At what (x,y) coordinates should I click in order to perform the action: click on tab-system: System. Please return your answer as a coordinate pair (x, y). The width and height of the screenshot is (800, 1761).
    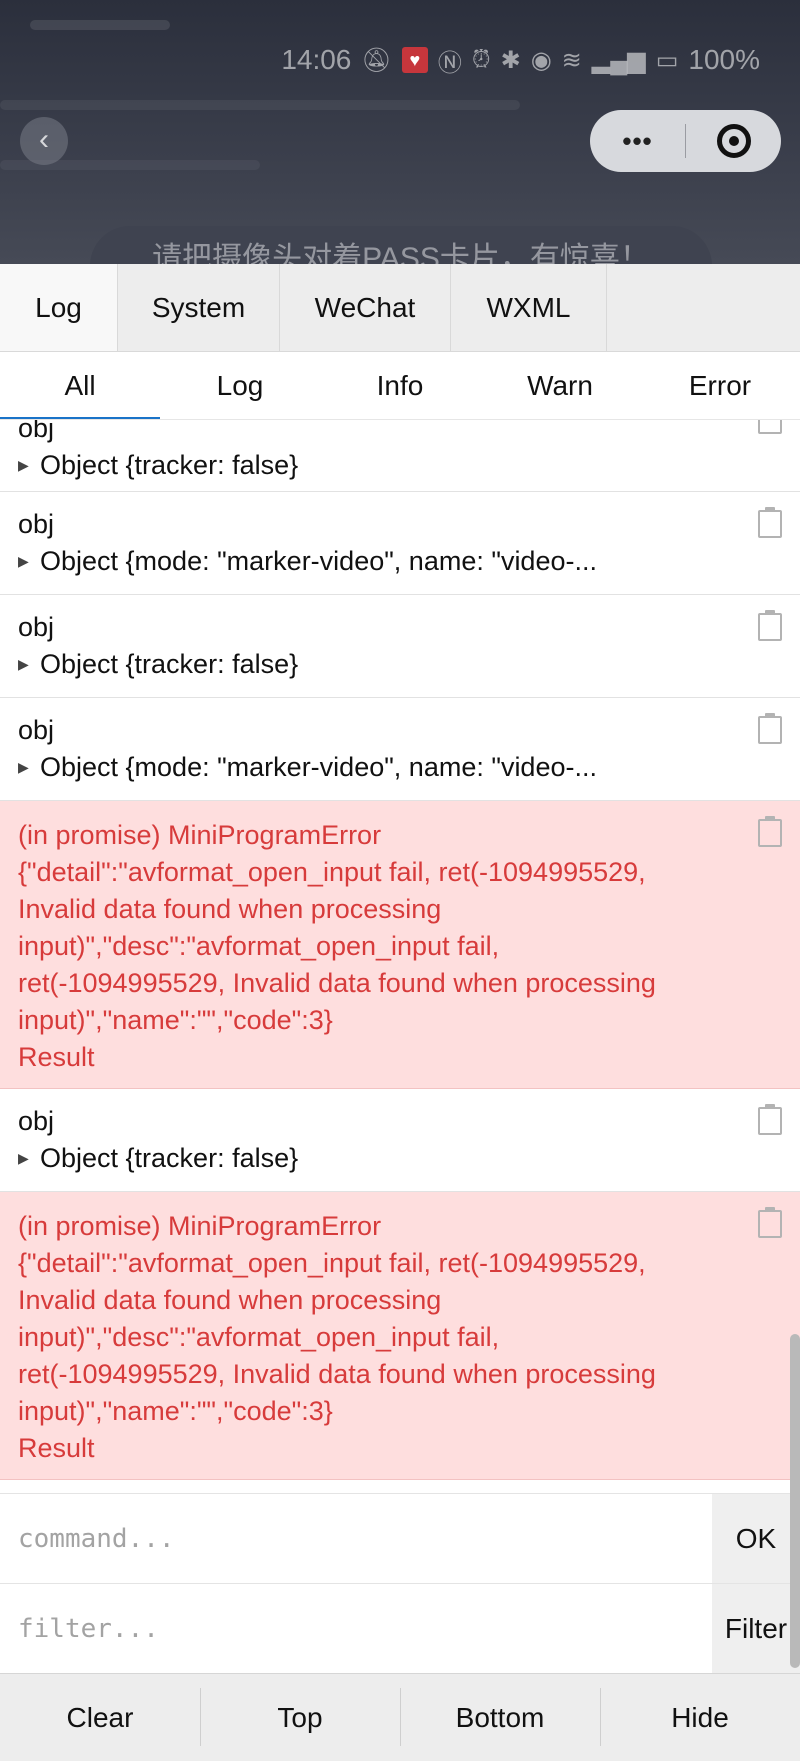
    Looking at the image, I should click on (199, 307).